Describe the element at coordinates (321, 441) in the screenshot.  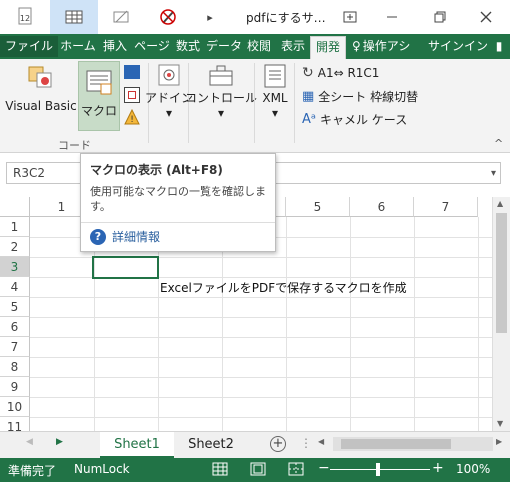
I see `scroll-left-icon: ◀` at that location.